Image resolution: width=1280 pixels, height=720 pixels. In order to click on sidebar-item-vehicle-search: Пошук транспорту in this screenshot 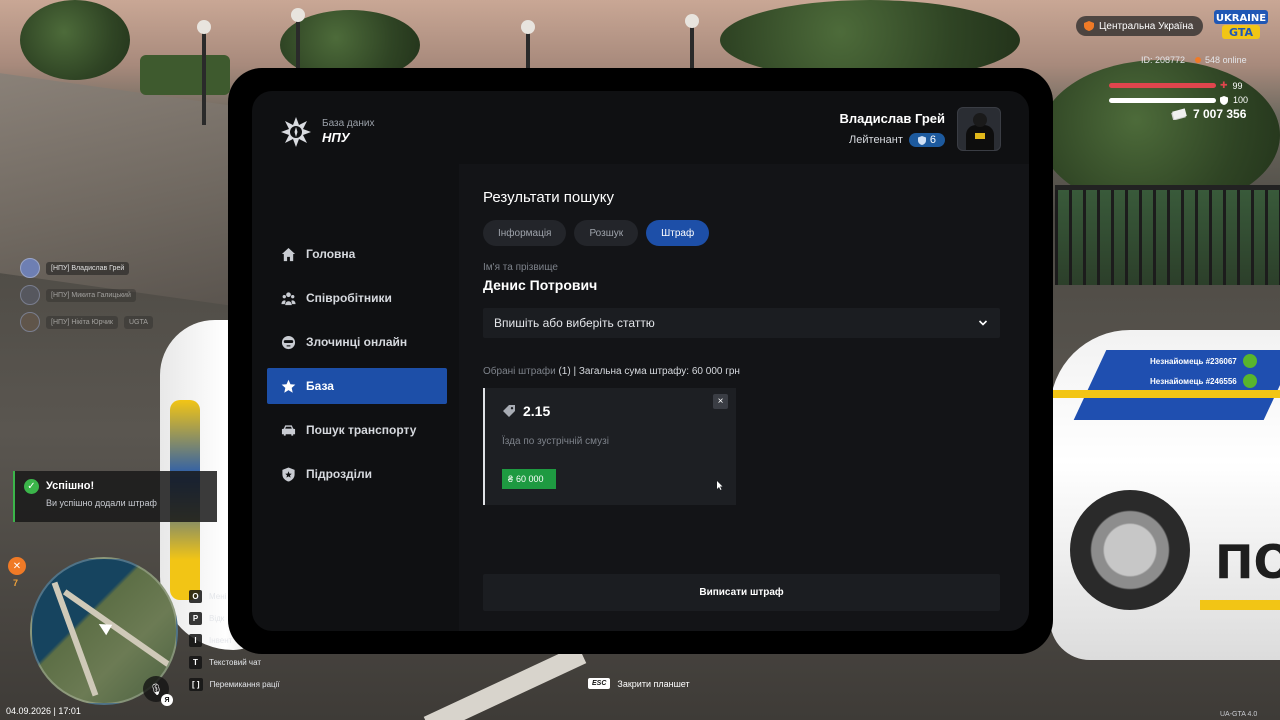, I will do `click(357, 430)`.